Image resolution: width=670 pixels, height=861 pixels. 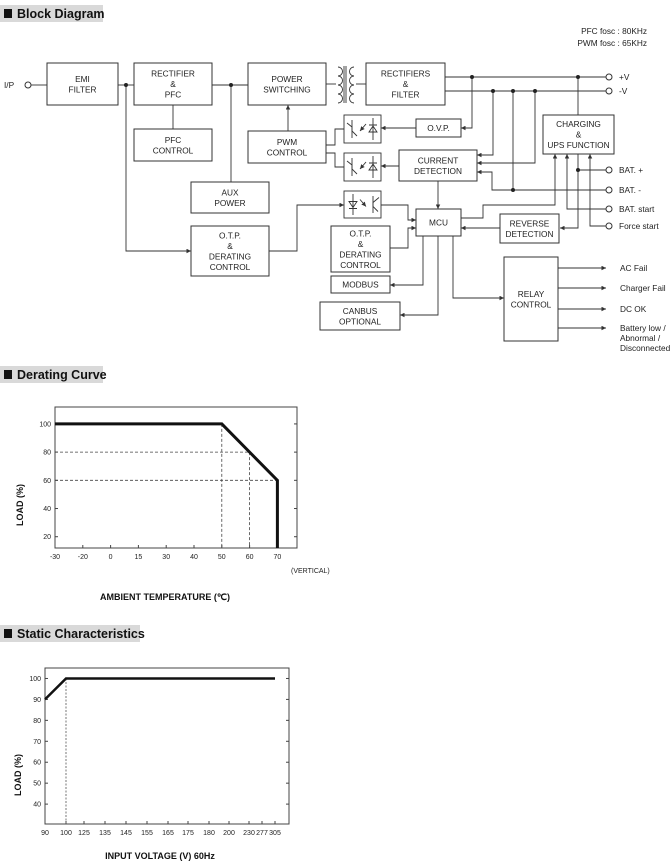 I want to click on block-label: OPTIONAL, so click(x=360, y=321).